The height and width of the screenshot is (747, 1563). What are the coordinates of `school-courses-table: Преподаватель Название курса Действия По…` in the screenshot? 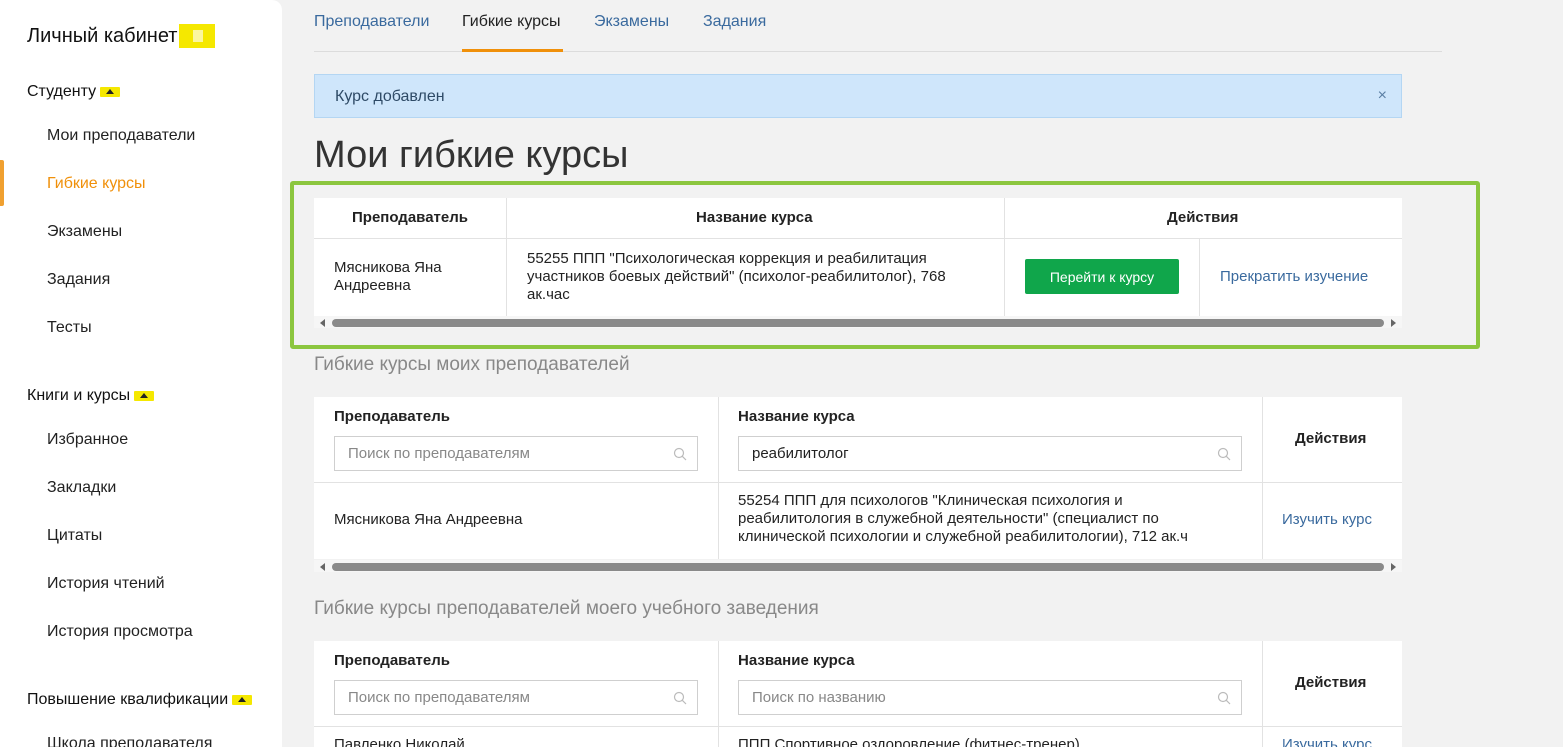 It's located at (858, 694).